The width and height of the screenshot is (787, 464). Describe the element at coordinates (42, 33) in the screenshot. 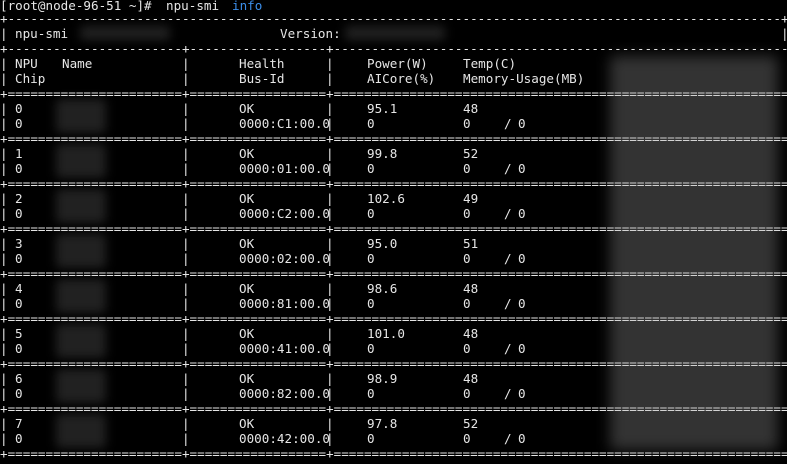

I see `tool-name: npu-smi` at that location.